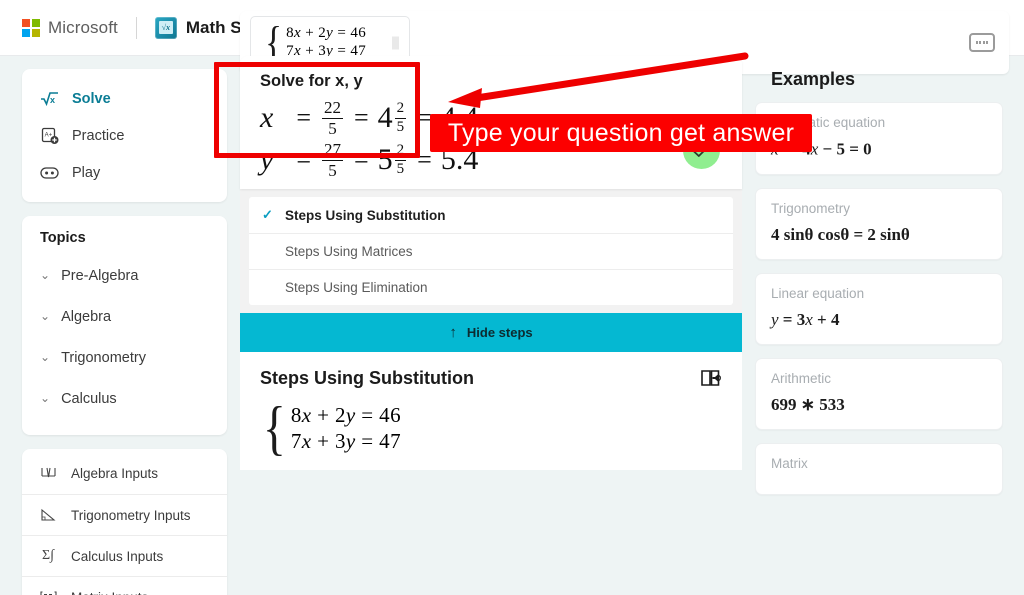 The height and width of the screenshot is (595, 1024). Describe the element at coordinates (385, 117) in the screenshot. I see `mixed-whole: 4` at that location.